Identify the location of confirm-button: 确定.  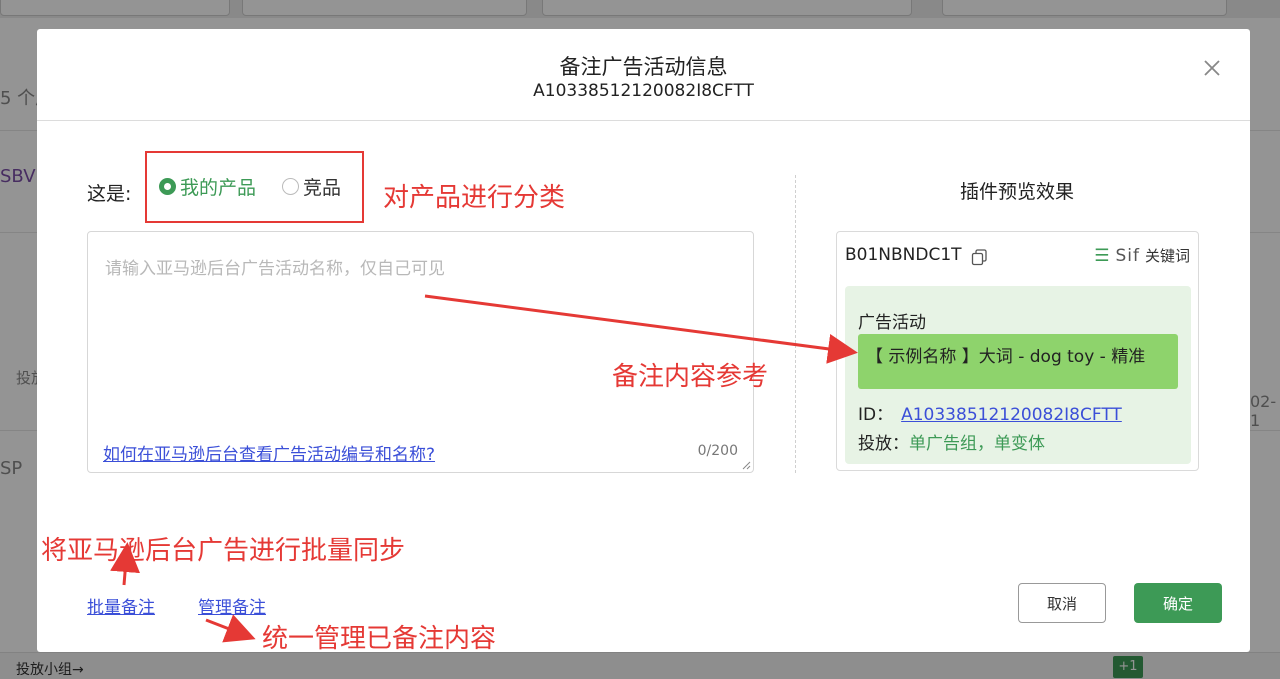
(1178, 603).